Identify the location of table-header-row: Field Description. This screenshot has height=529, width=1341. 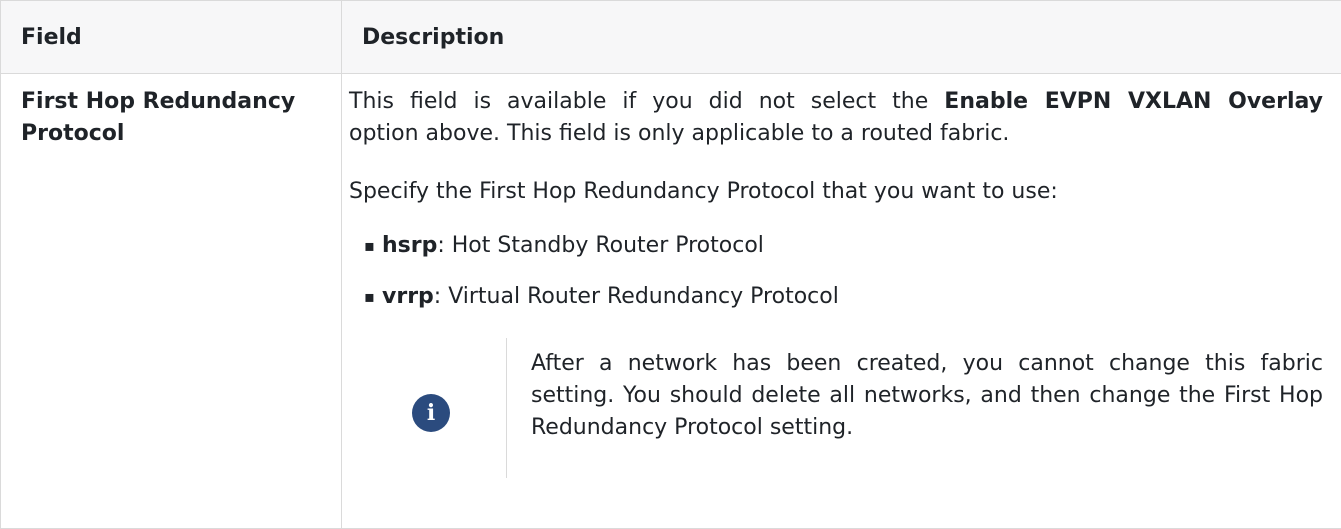
(670, 37).